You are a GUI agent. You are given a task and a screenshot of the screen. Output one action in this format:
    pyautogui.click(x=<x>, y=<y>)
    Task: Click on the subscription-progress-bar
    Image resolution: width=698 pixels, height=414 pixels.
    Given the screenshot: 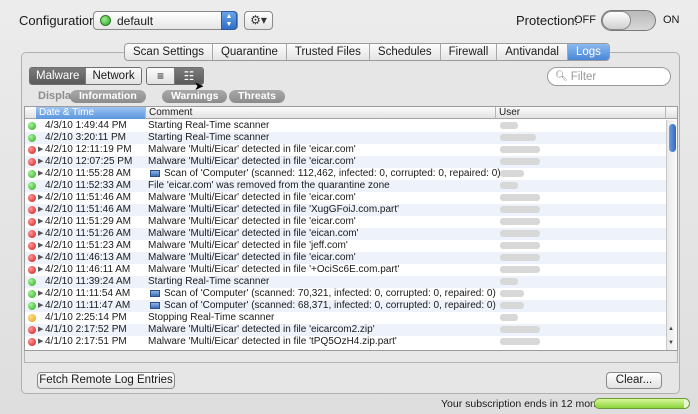 What is the action you would take?
    pyautogui.click(x=642, y=403)
    